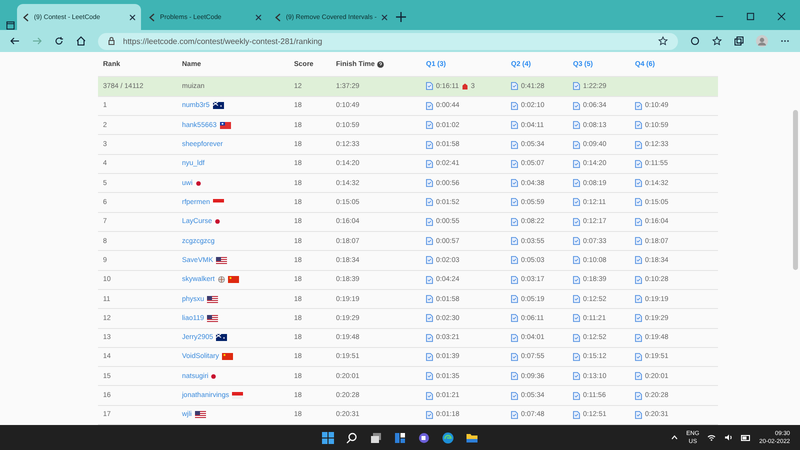 The image size is (800, 450). I want to click on task-view-icon, so click(376, 438).